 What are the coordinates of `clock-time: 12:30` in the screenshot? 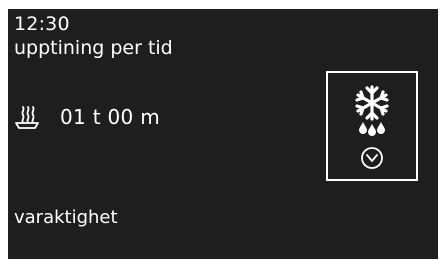 It's located at (42, 24).